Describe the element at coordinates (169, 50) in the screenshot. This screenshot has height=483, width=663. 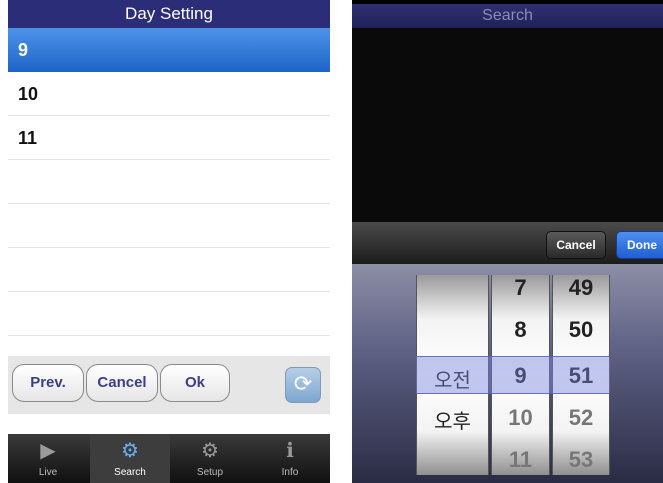
I see `day-row-9: 9` at that location.